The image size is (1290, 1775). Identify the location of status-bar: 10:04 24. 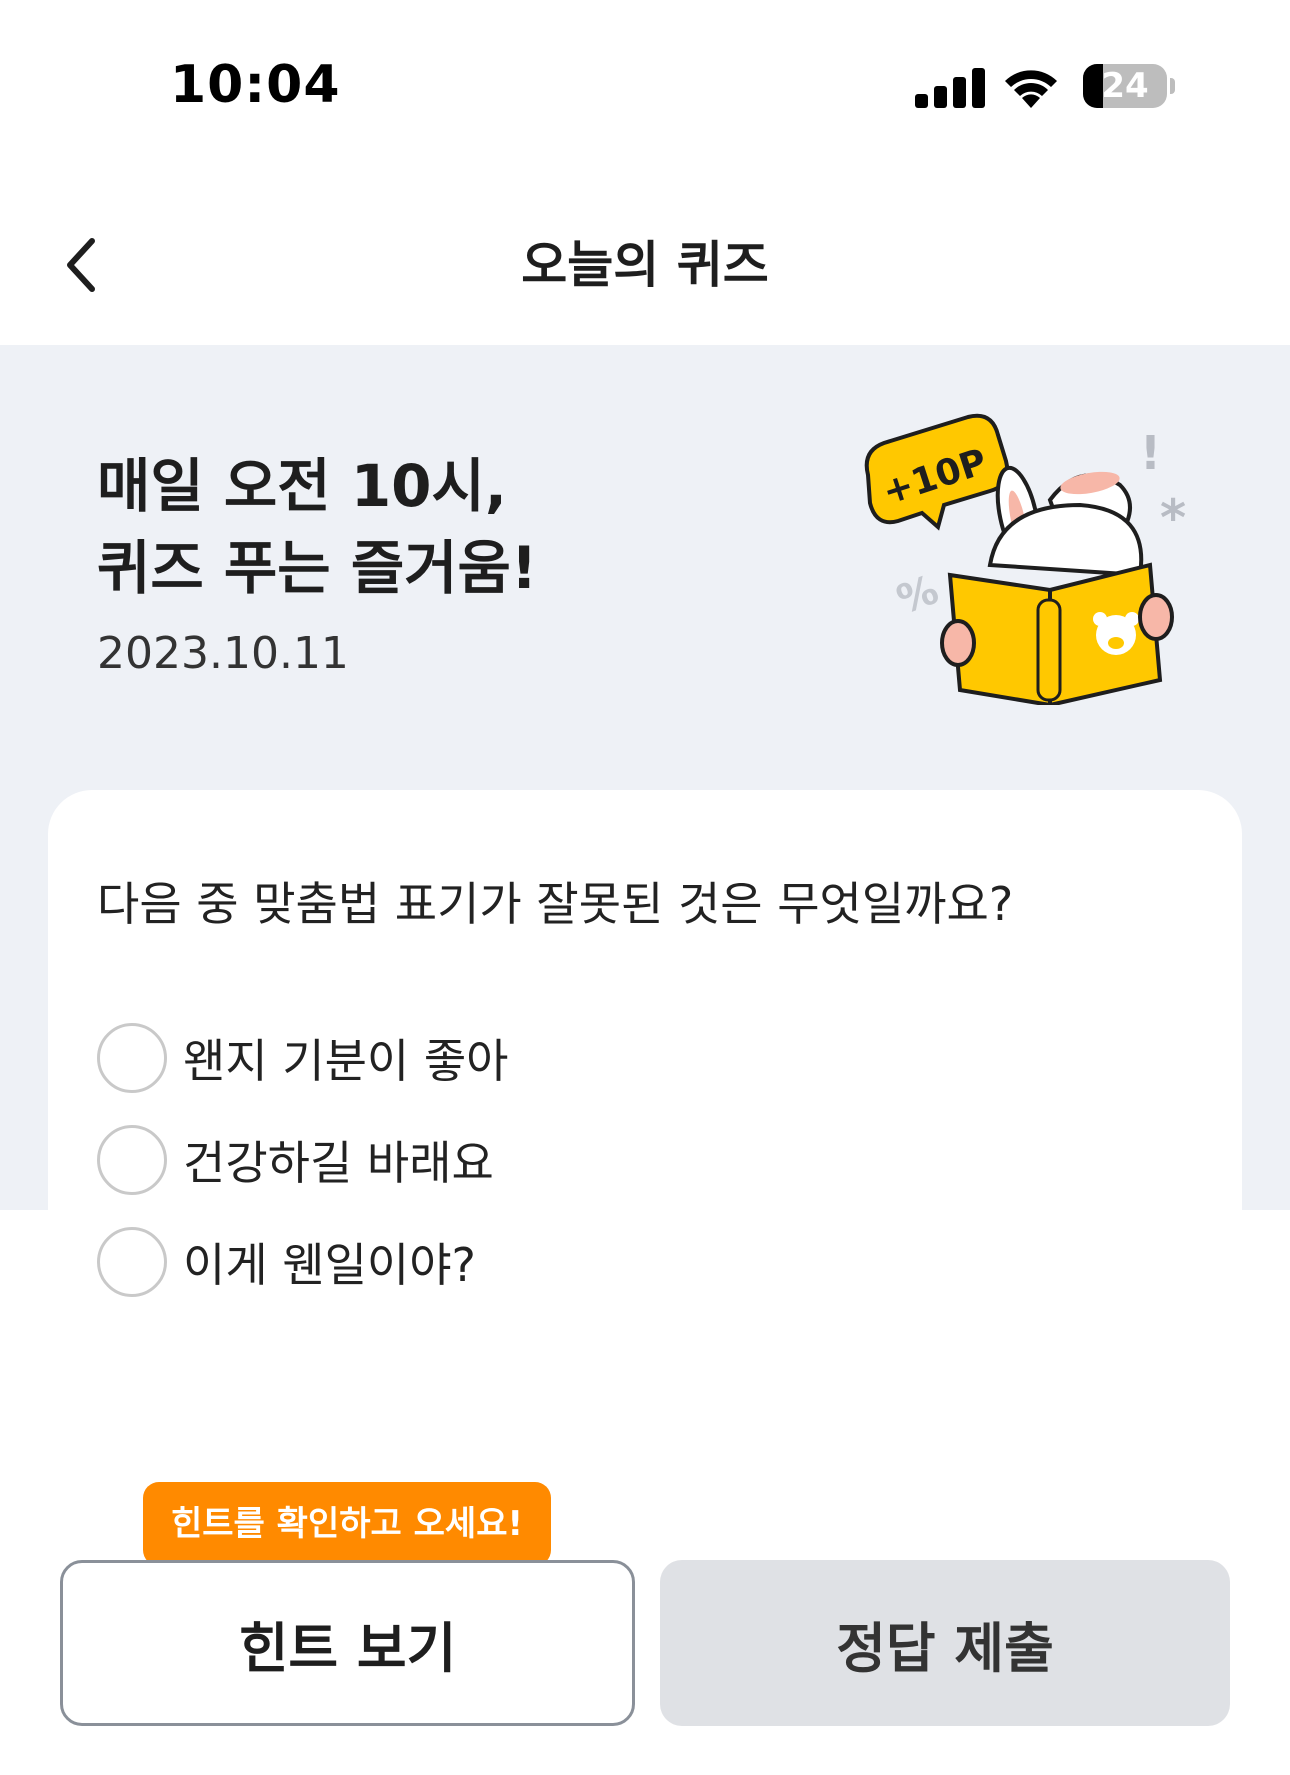
(645, 87).